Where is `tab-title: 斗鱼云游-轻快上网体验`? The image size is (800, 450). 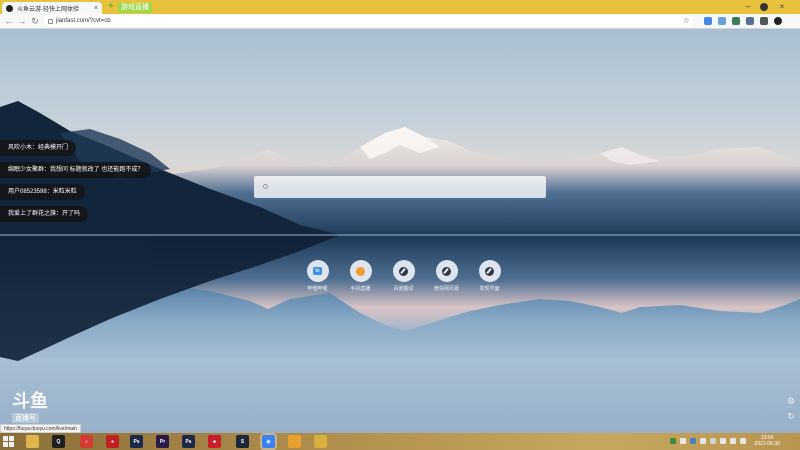 tab-title: 斗鱼云游-轻快上网体验 is located at coordinates (48, 9).